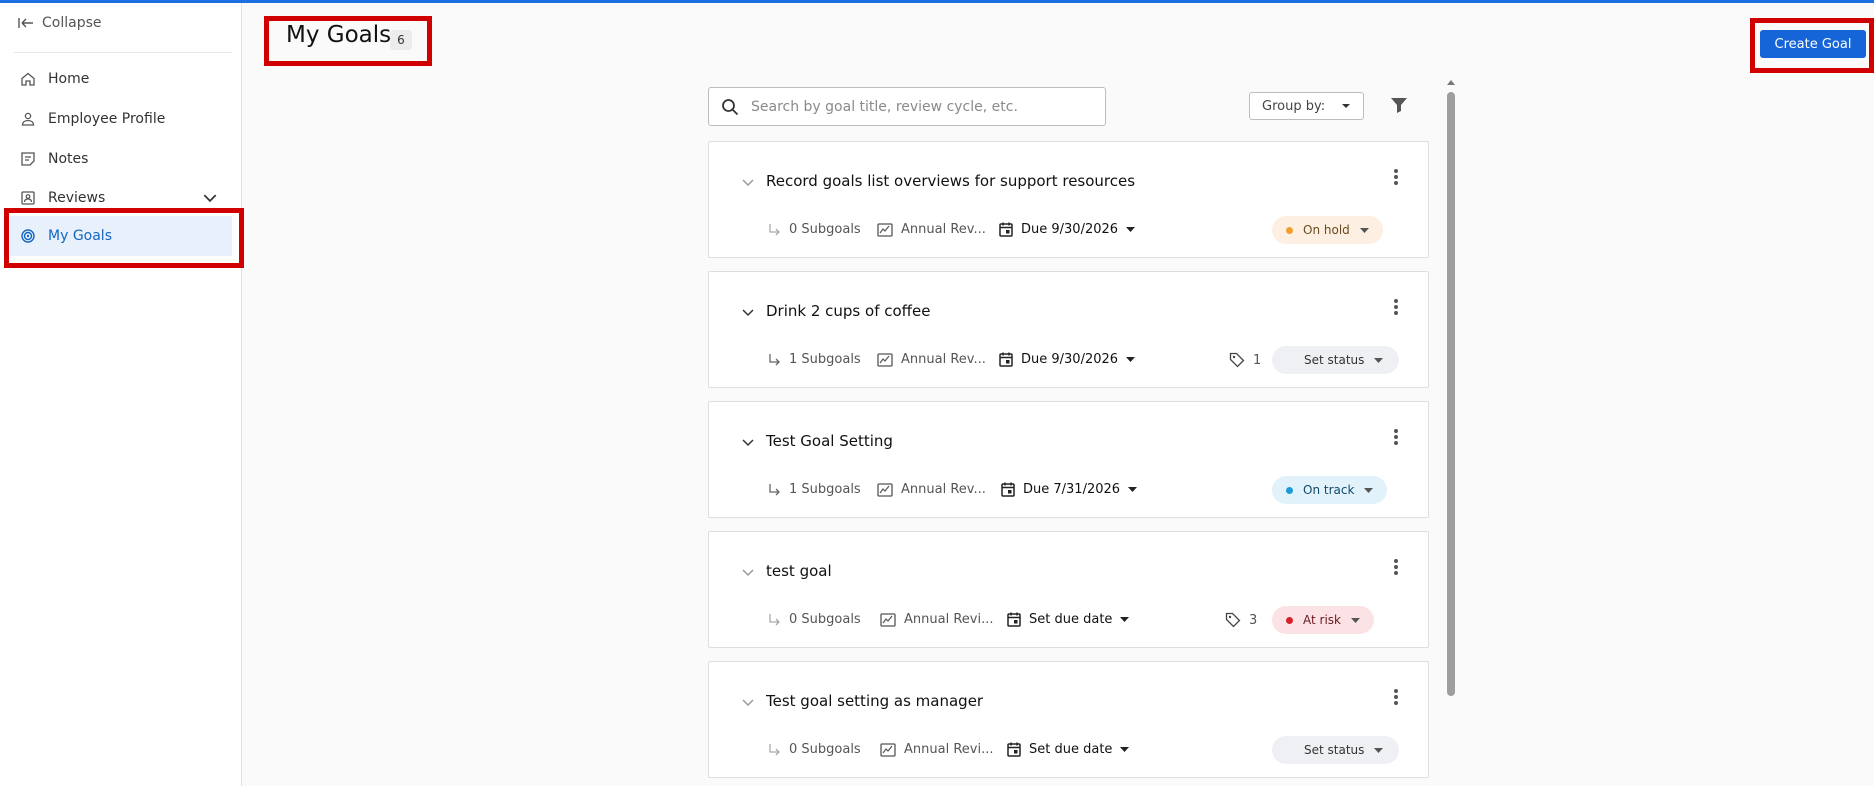  What do you see at coordinates (28, 119) in the screenshot?
I see `person-icon` at bounding box center [28, 119].